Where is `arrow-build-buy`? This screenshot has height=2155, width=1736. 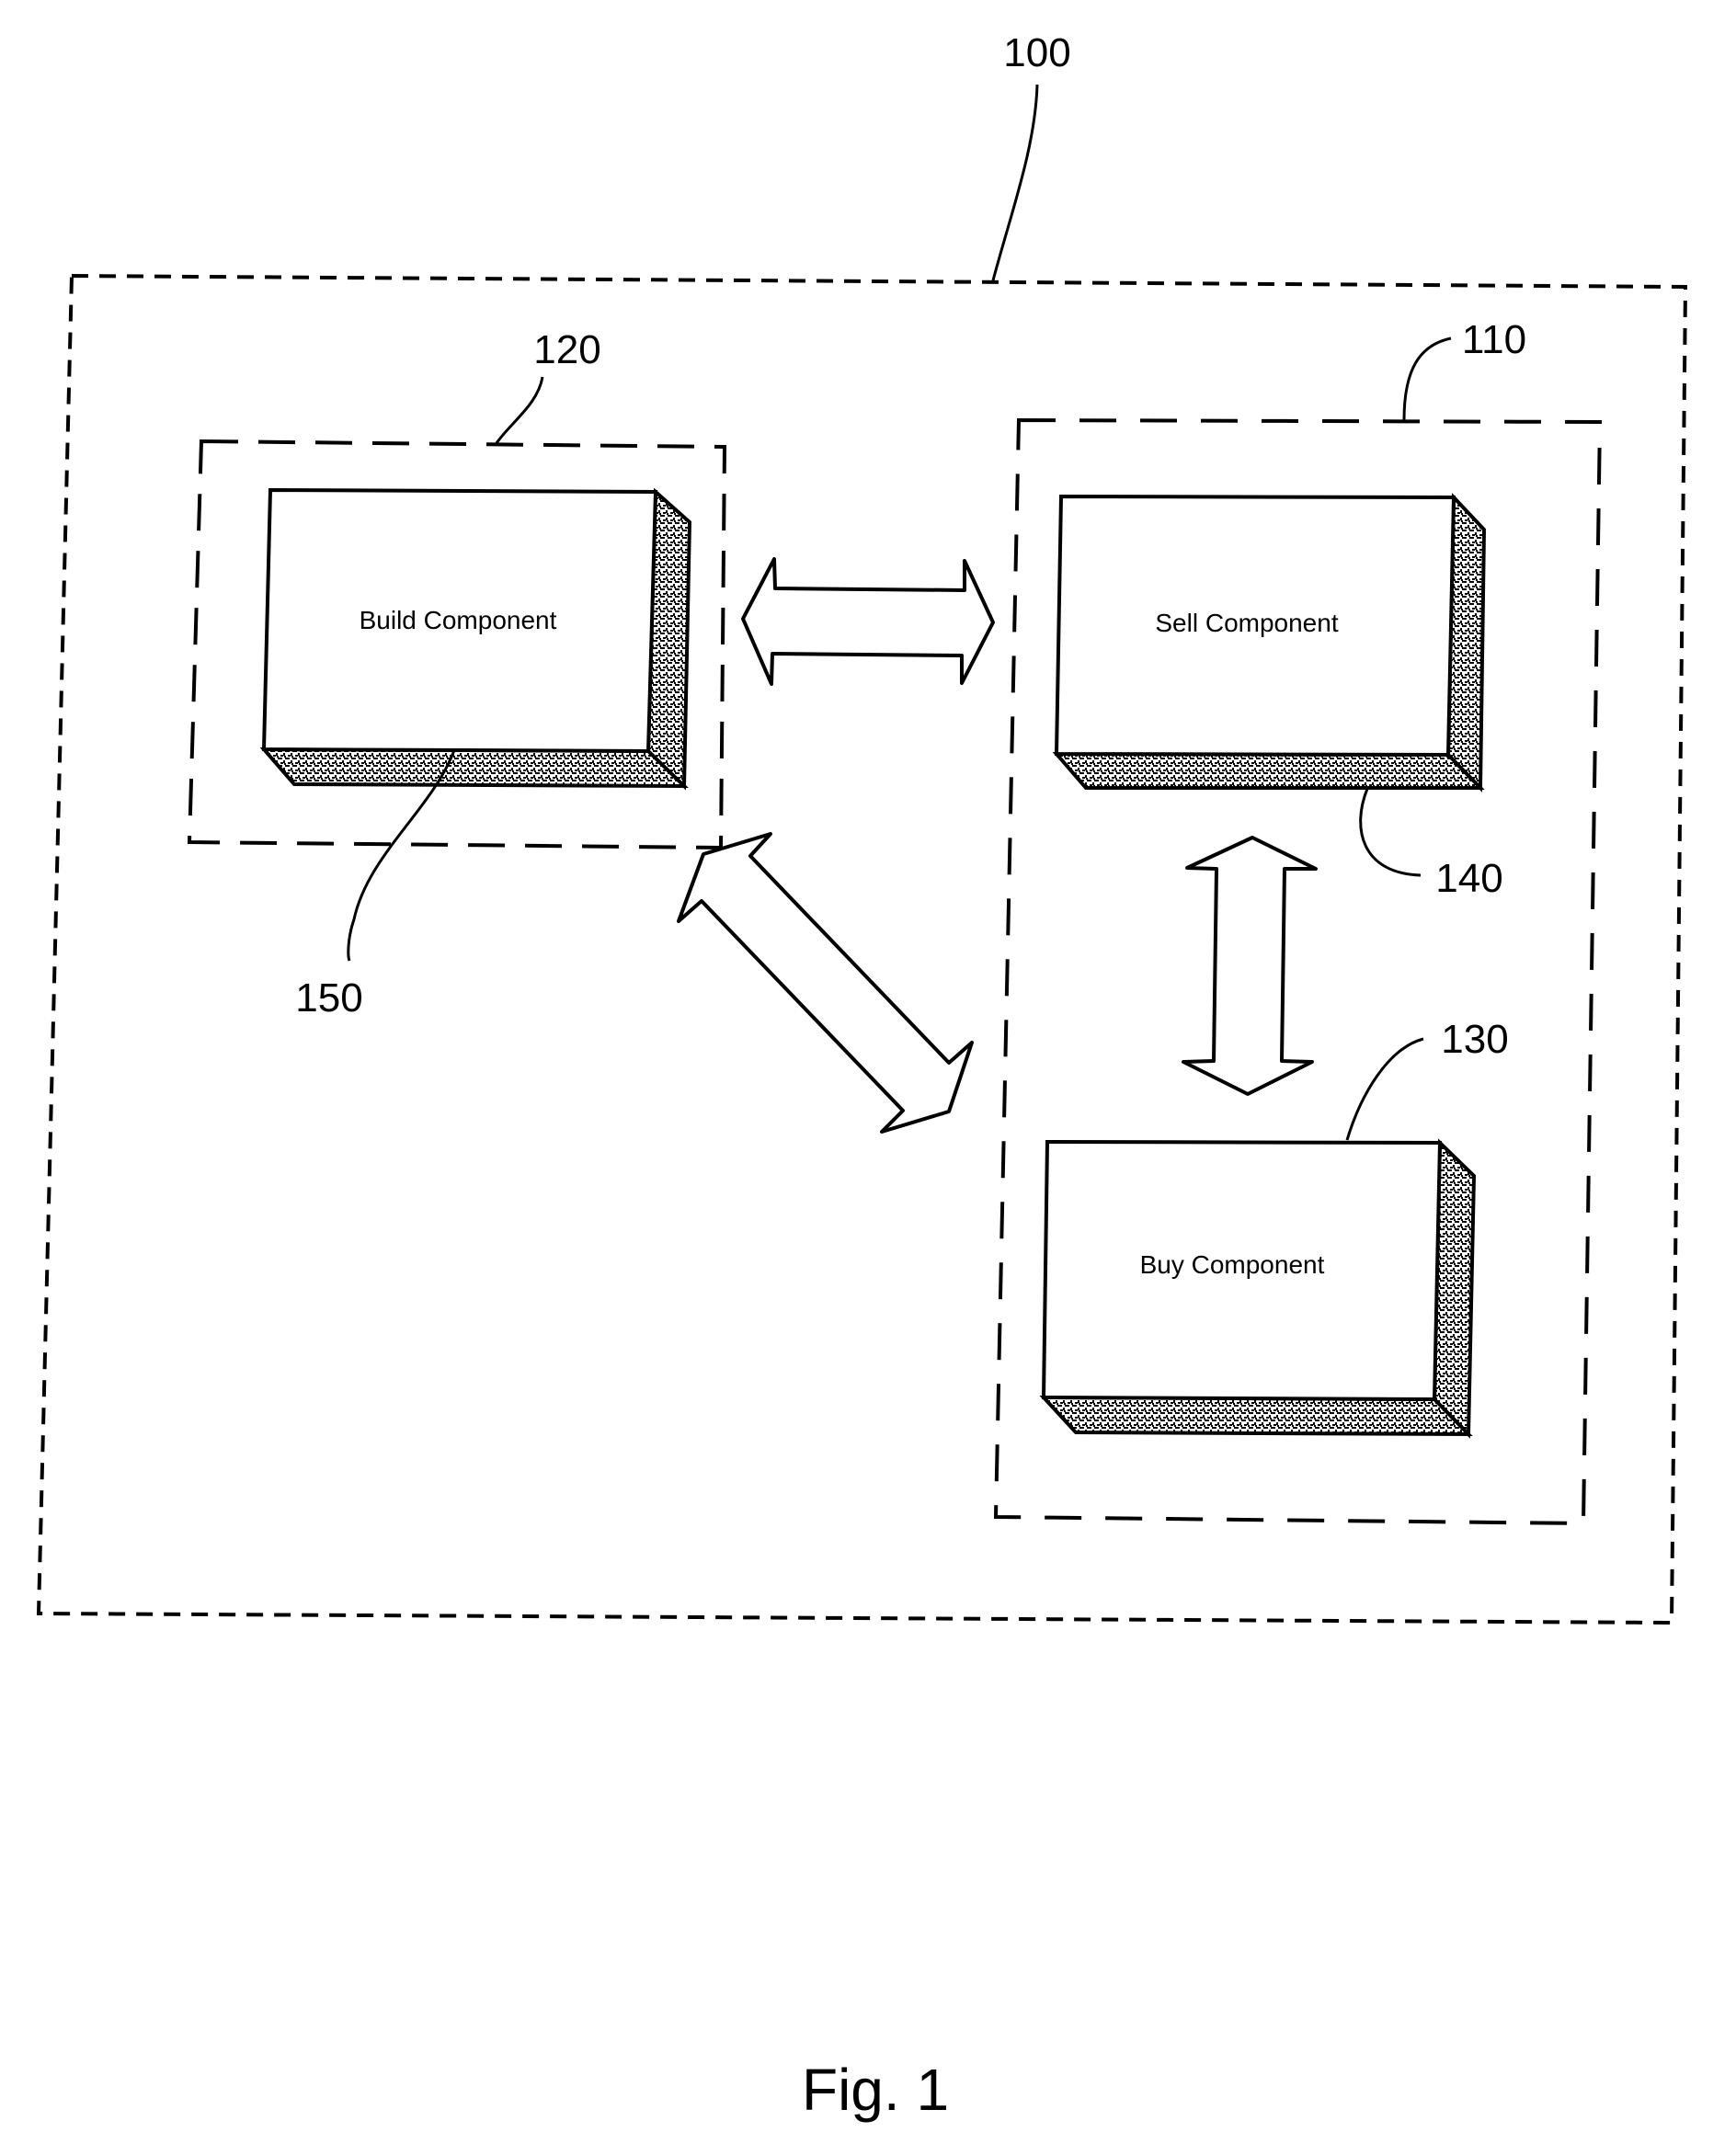
arrow-build-buy is located at coordinates (825, 983).